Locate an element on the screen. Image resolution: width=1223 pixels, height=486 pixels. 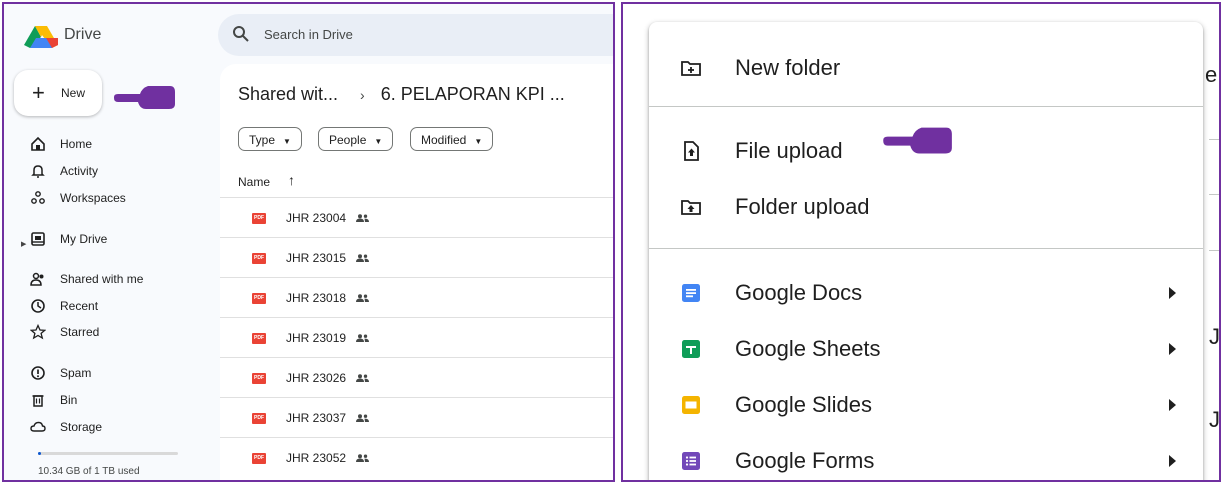
clock-icon is located at coordinates (38, 306).